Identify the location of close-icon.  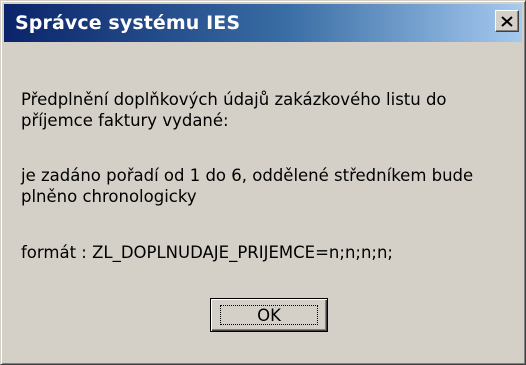
(507, 21).